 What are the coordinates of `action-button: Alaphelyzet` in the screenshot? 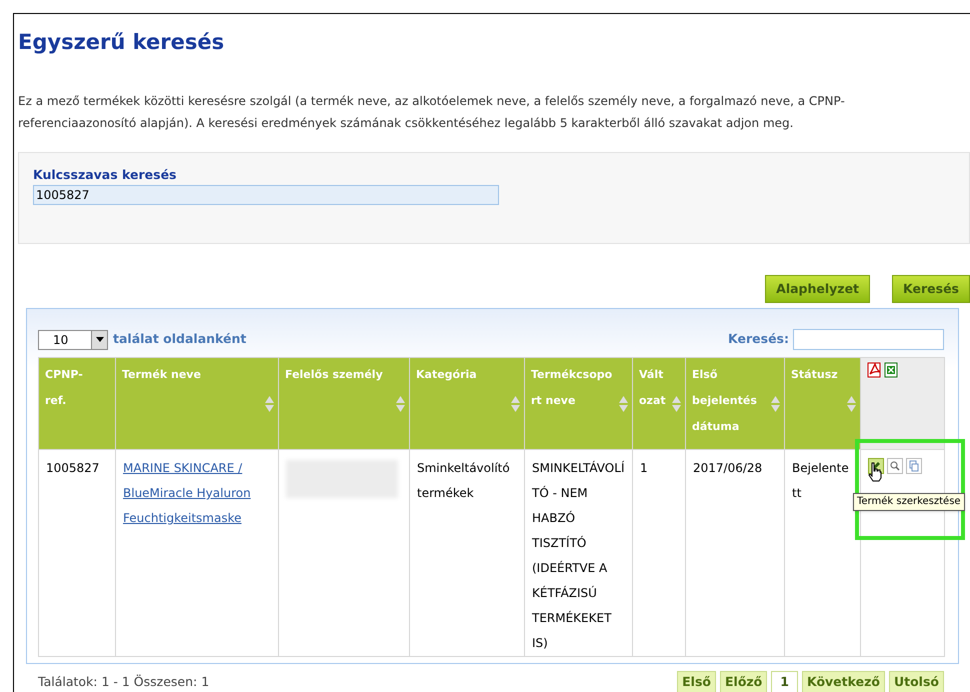 It's located at (817, 289).